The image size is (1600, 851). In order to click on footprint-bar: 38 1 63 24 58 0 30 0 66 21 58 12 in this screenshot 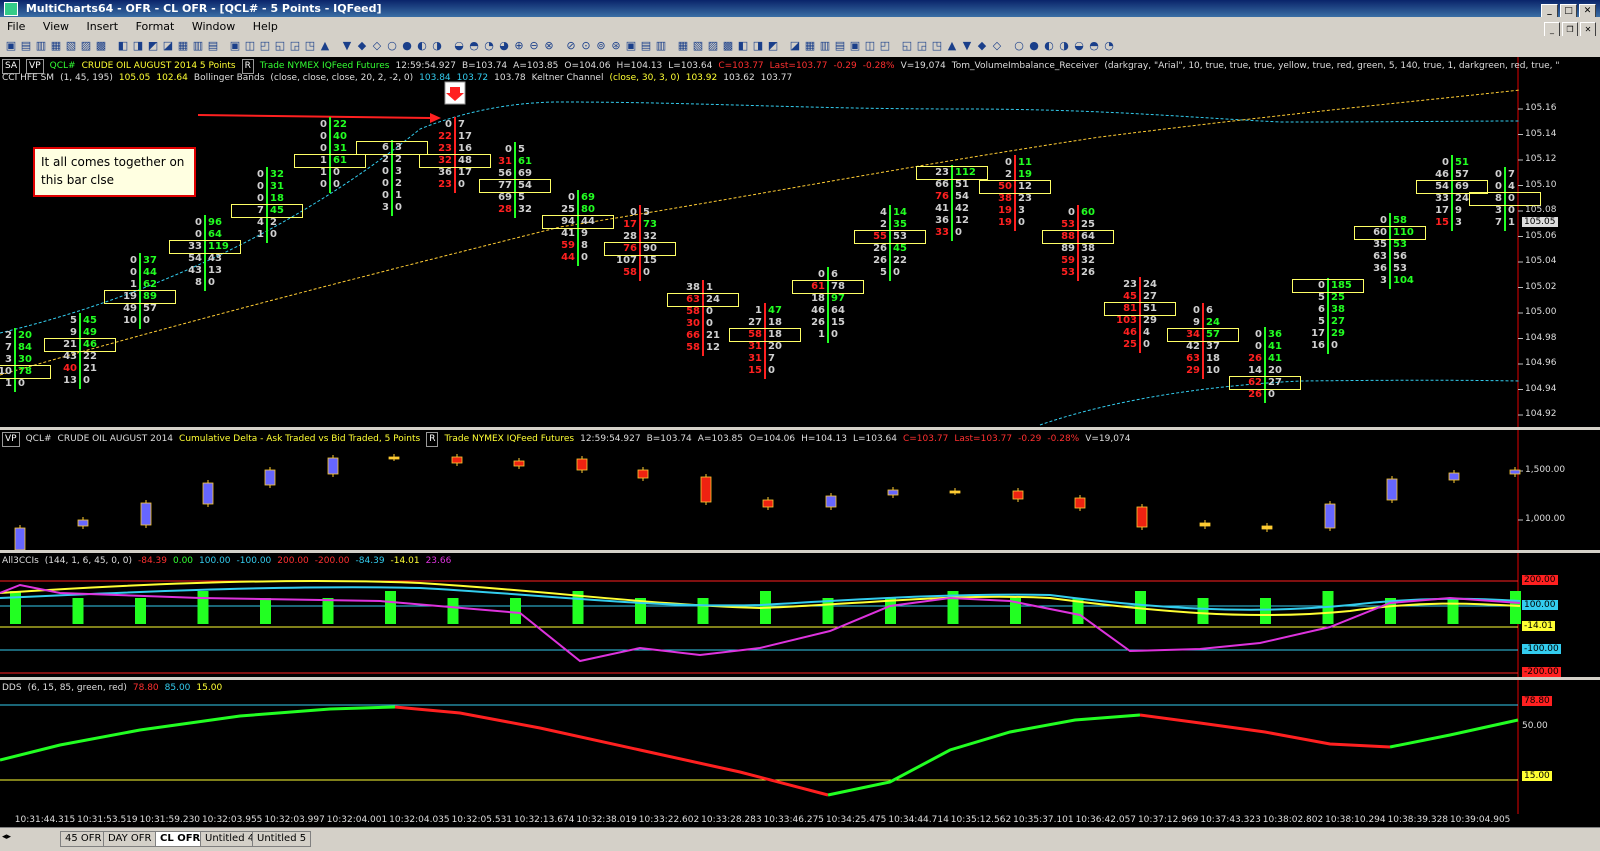, I will do `click(703, 318)`.